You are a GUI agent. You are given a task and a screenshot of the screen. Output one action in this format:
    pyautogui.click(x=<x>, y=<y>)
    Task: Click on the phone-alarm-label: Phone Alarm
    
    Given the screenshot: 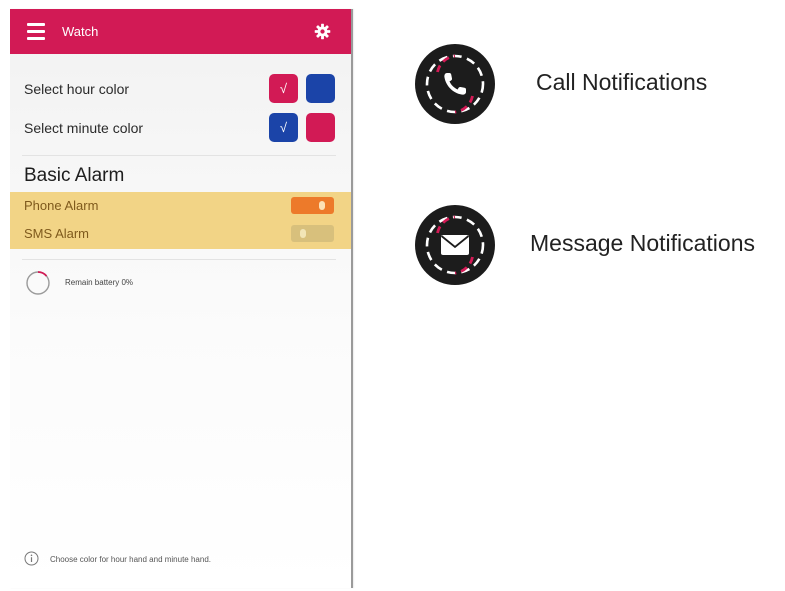 What is the action you would take?
    pyautogui.click(x=61, y=205)
    